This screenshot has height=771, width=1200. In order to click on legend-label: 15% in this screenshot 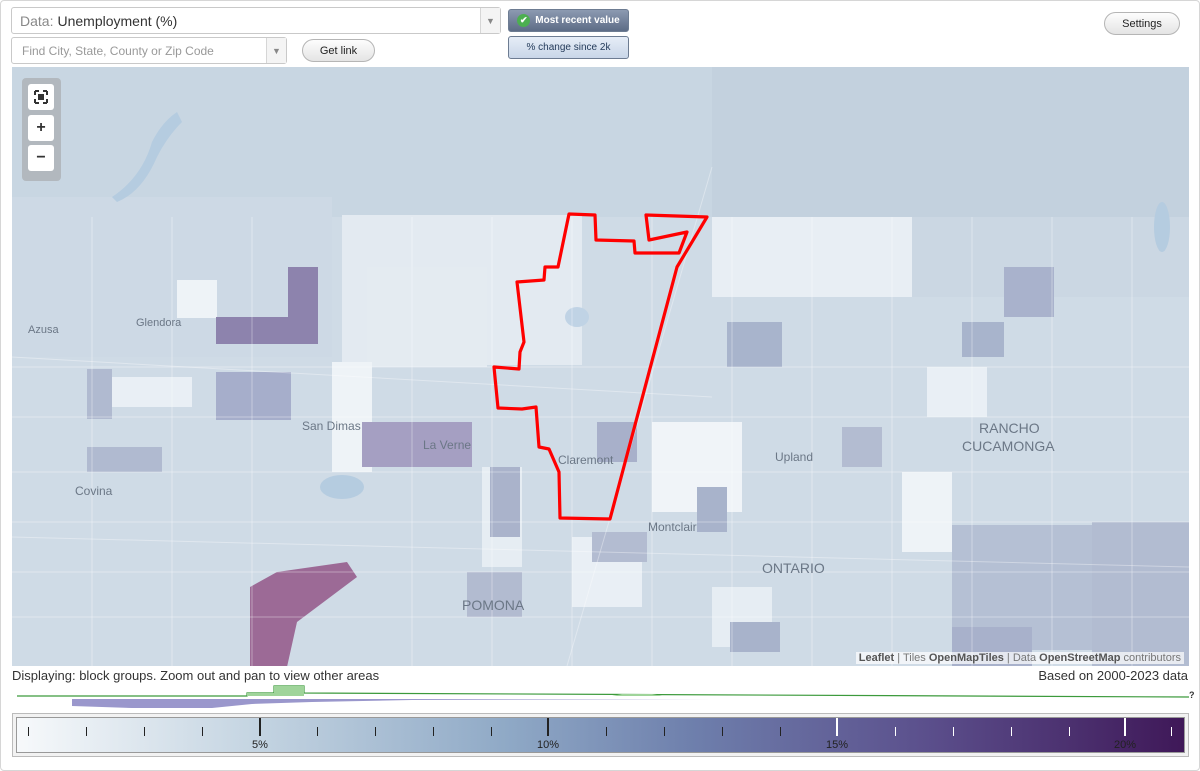, I will do `click(837, 745)`.